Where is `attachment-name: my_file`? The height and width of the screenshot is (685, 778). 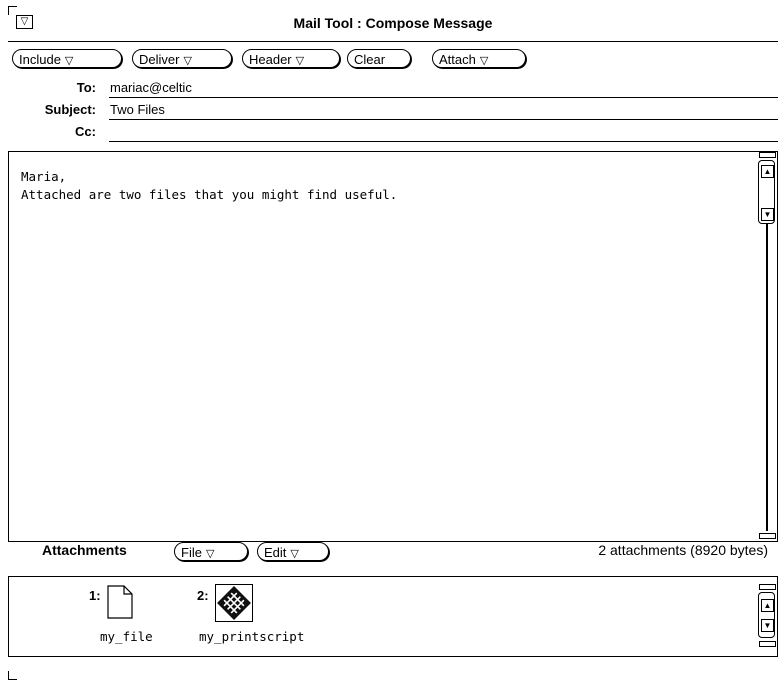
attachment-name: my_file is located at coordinates (126, 636).